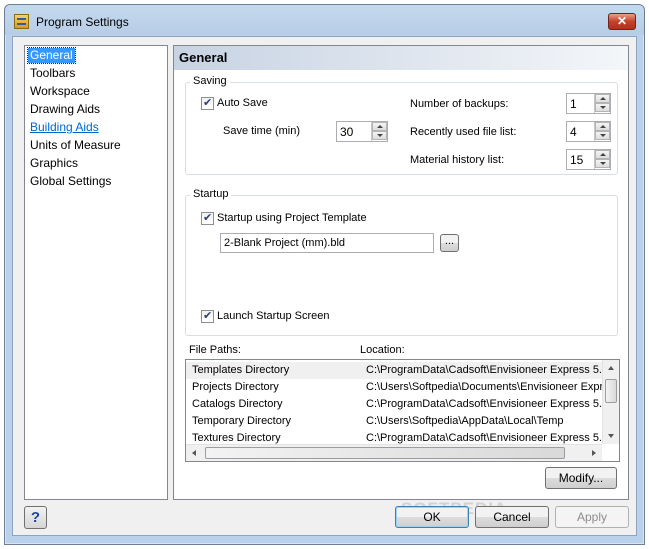 This screenshot has height=549, width=649. I want to click on cancel-button: Cancel, so click(512, 517).